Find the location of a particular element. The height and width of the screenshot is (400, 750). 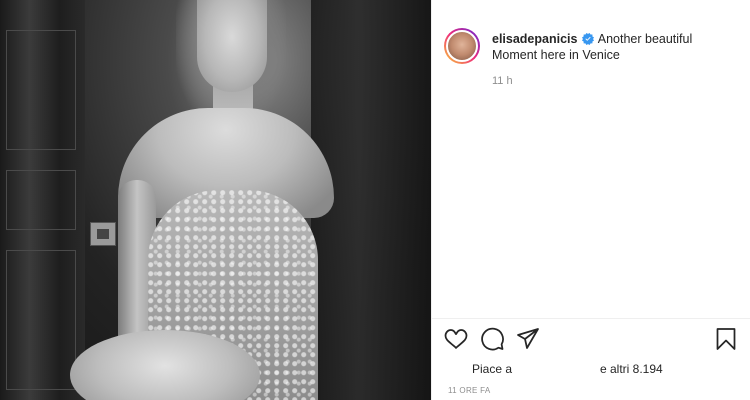

caption-line-1: Another beautiful is located at coordinates (645, 39).